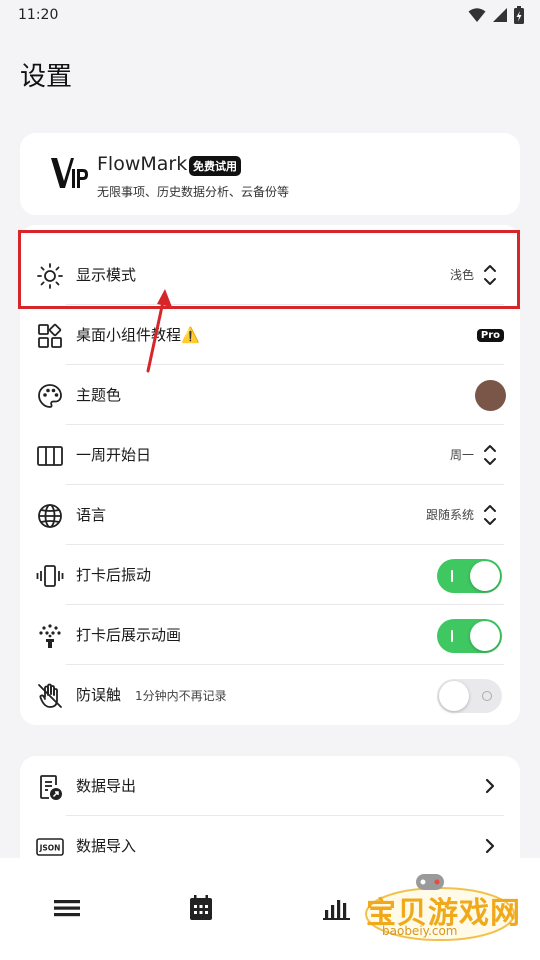  Describe the element at coordinates (270, 635) in the screenshot. I see `setting-animation: 打卡后展示动画` at that location.